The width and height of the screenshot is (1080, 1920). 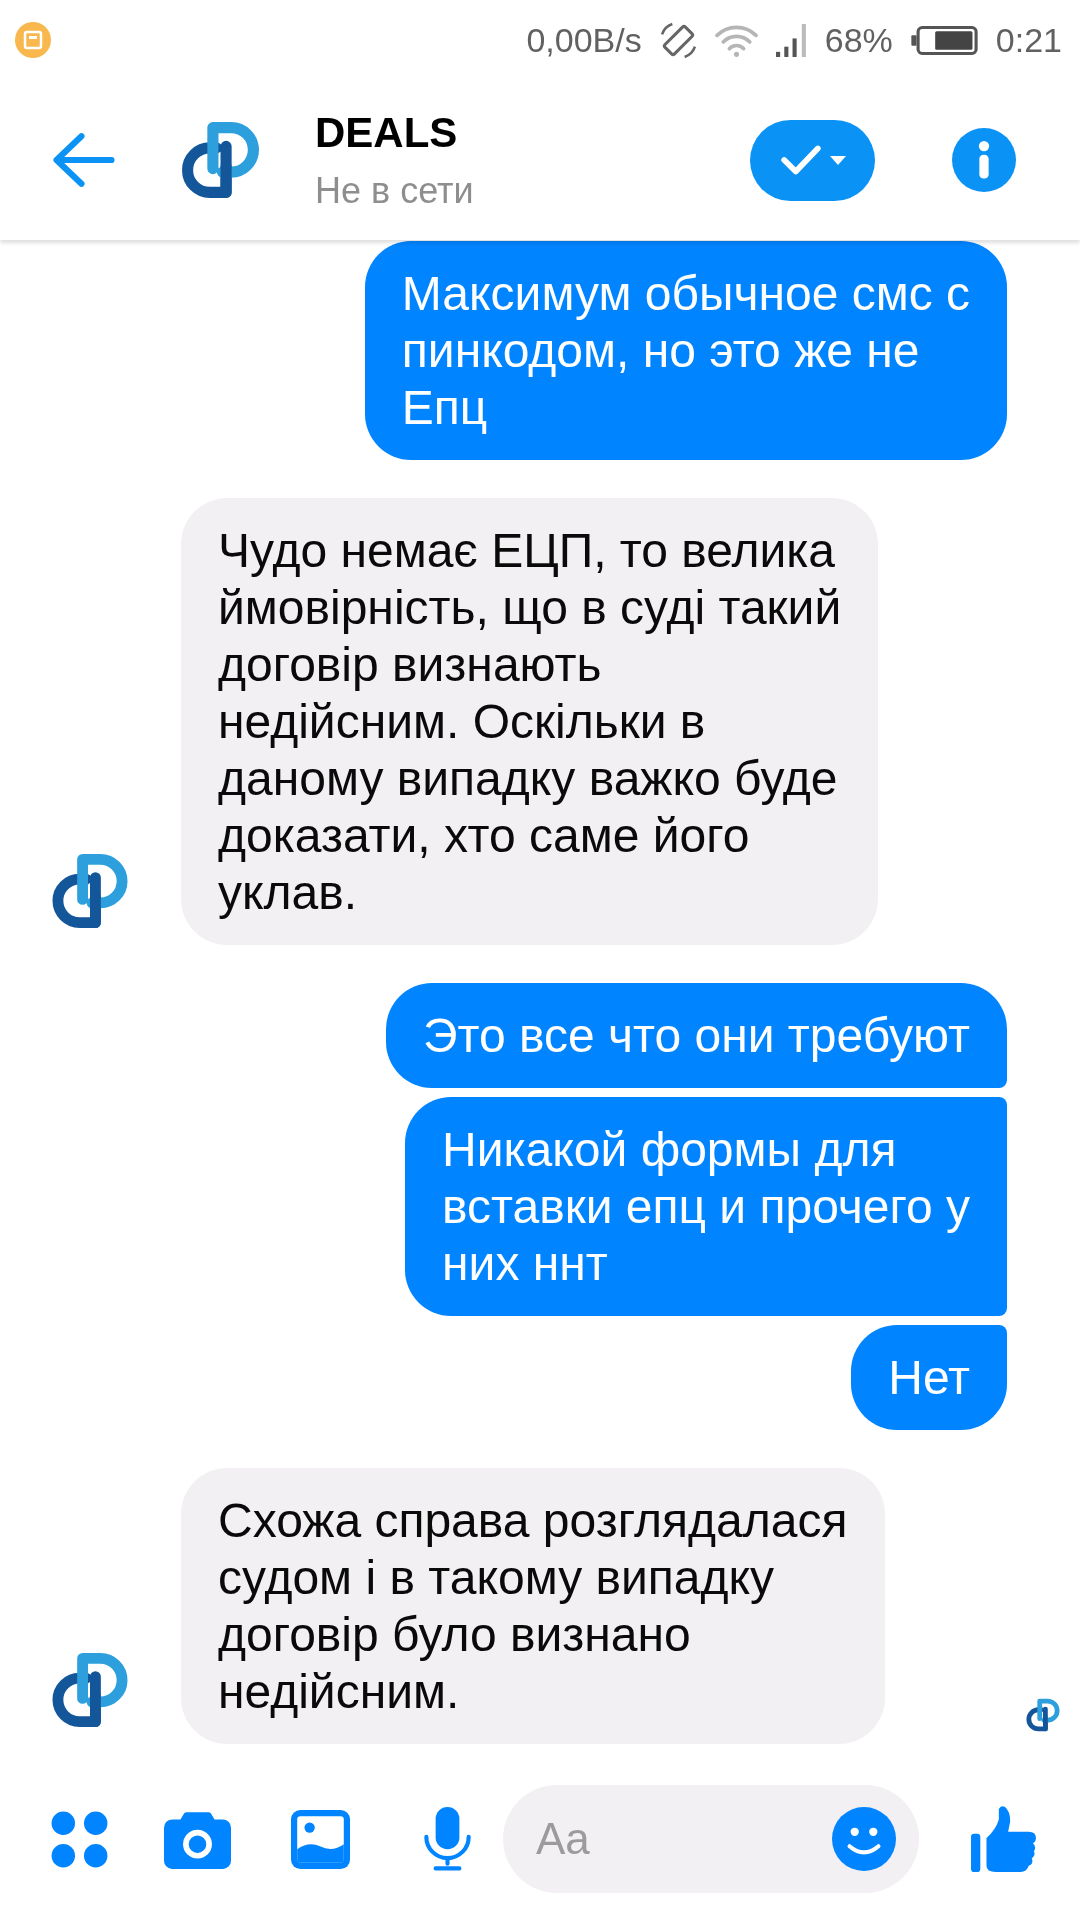 I want to click on wifi-icon, so click(x=736, y=40).